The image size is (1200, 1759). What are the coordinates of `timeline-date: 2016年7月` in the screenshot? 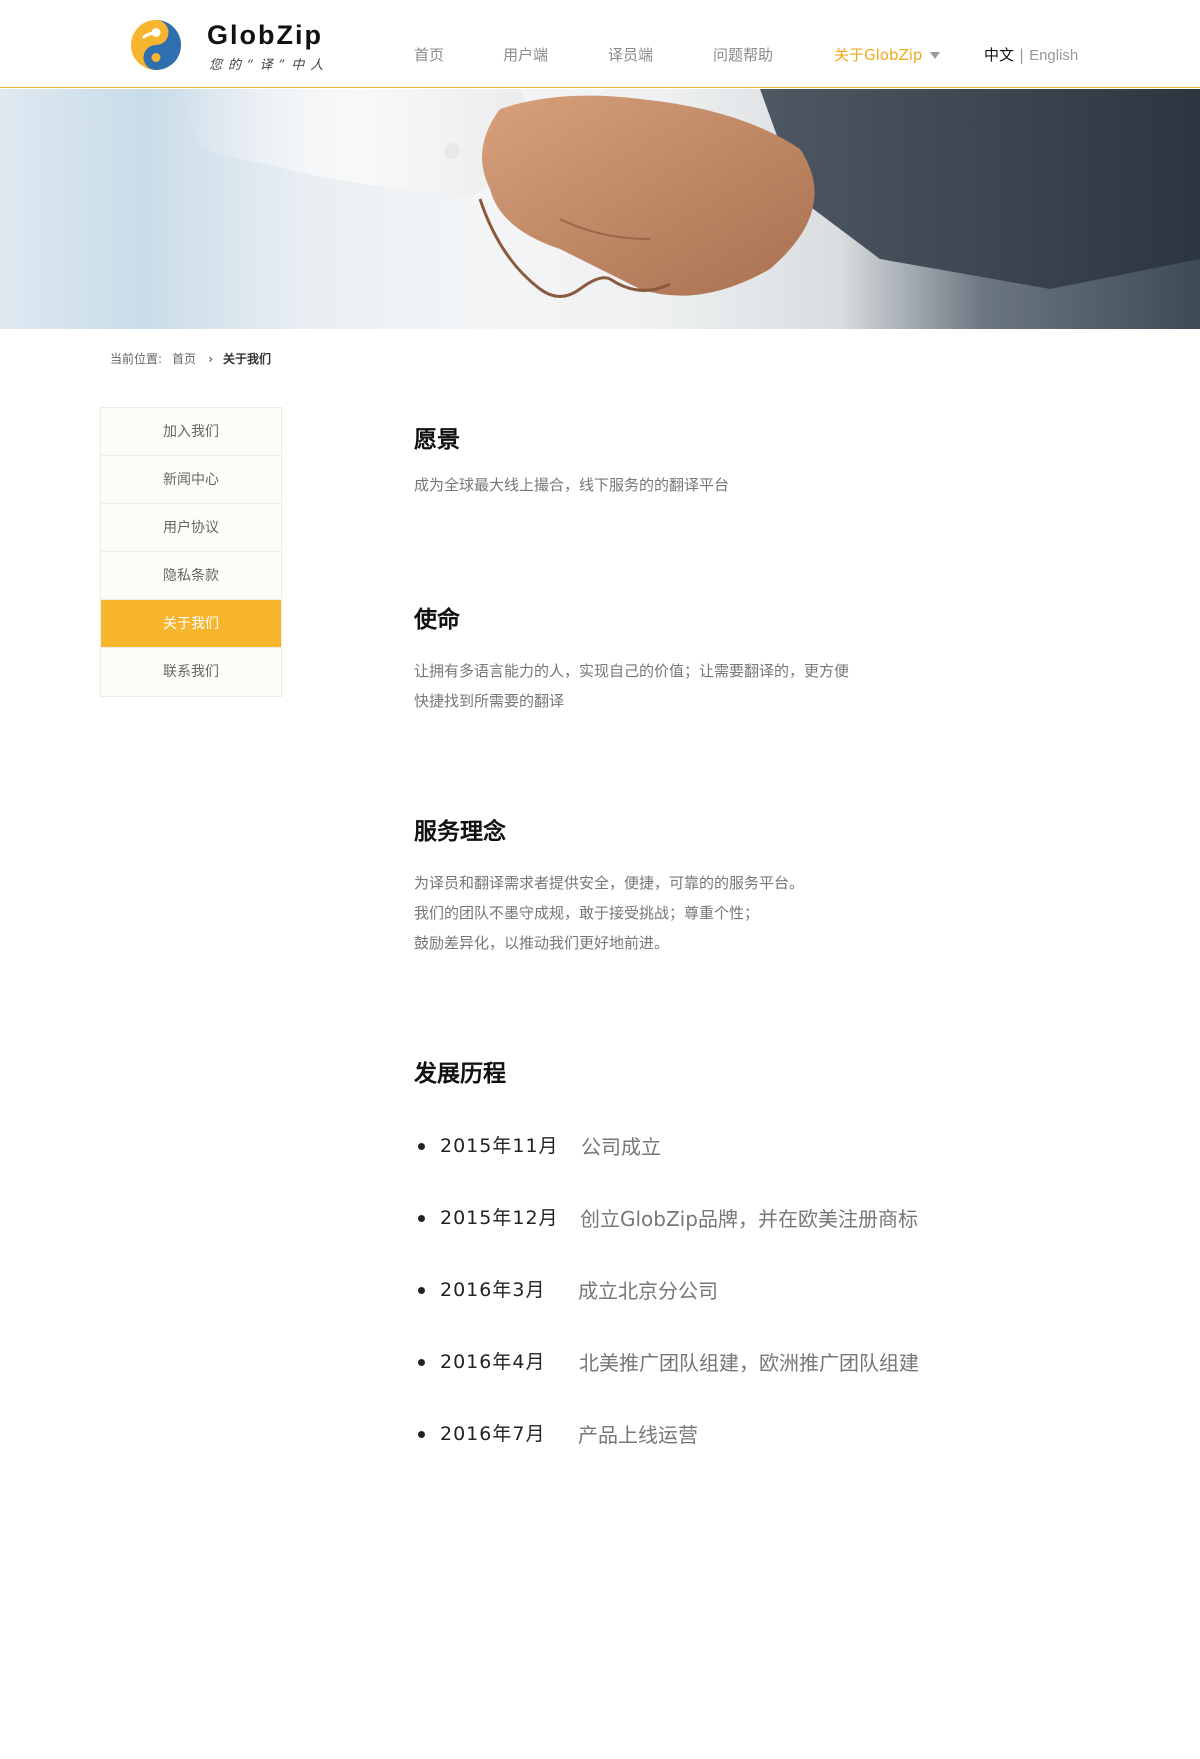 It's located at (493, 1434).